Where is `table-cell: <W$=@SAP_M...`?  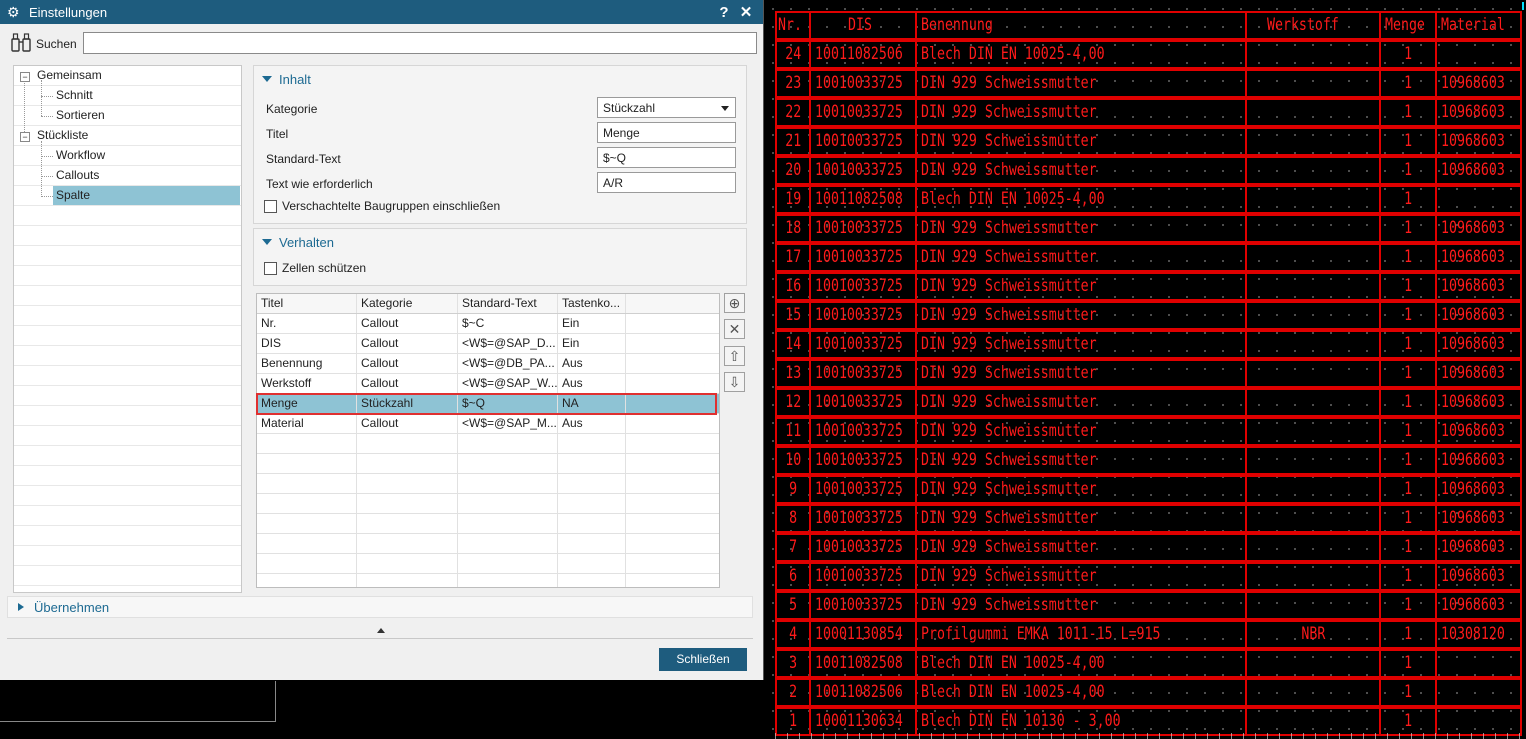
table-cell: <W$=@SAP_M... is located at coordinates (508, 423).